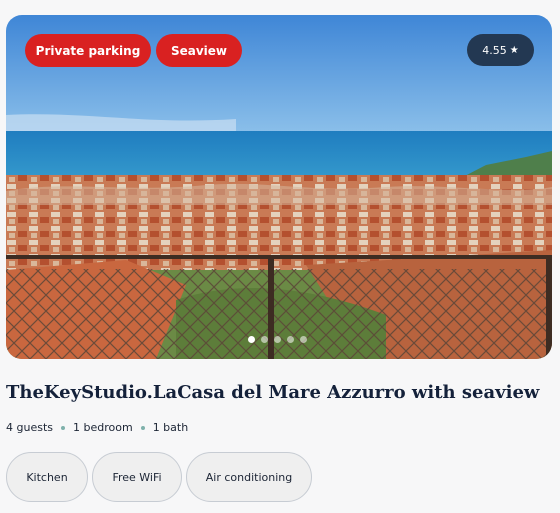 Image resolution: width=560 pixels, height=513 pixels. Describe the element at coordinates (29, 427) in the screenshot. I see `guests-count: 4 guests` at that location.